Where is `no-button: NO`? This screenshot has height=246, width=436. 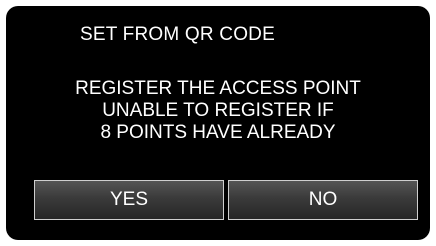 no-button: NO is located at coordinates (323, 200).